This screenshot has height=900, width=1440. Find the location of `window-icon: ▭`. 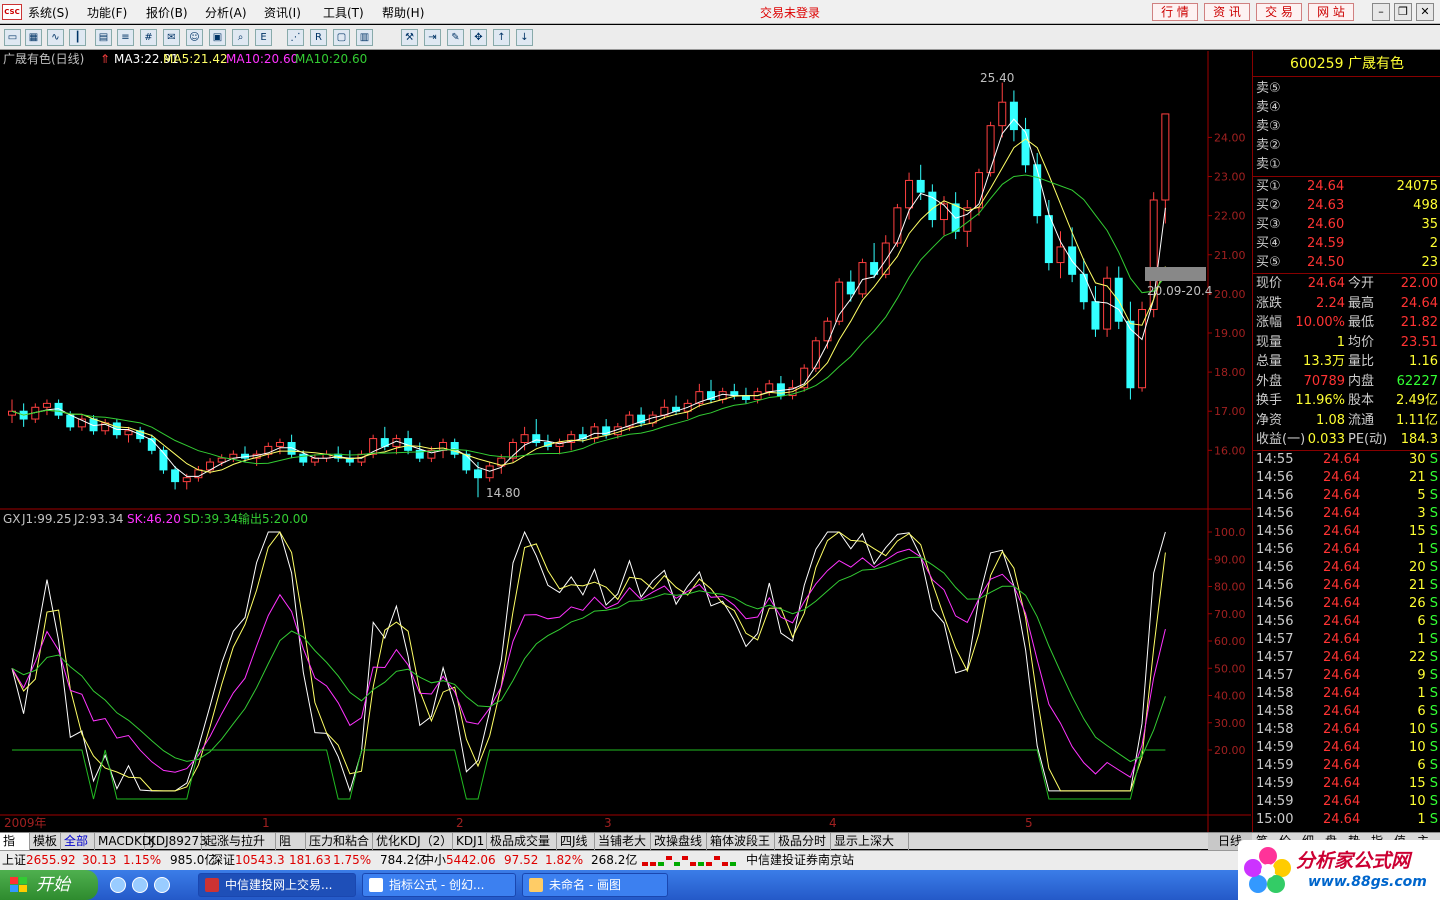

window-icon: ▭ is located at coordinates (12, 37).